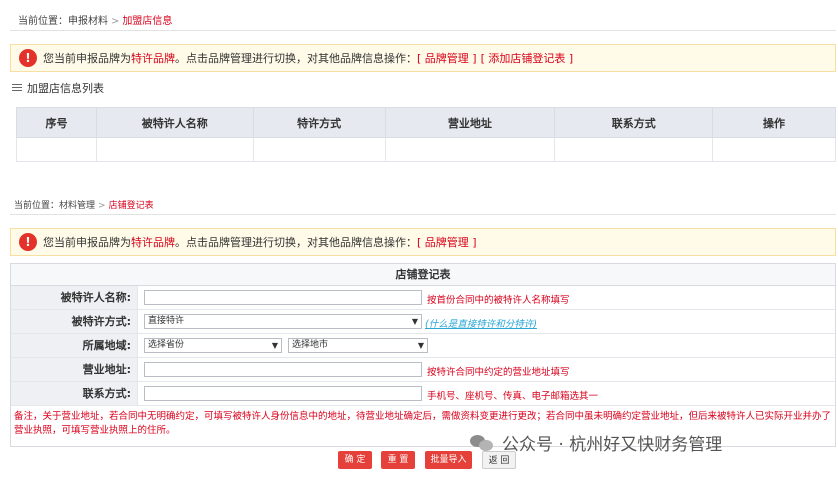 This screenshot has width=838, height=478. What do you see at coordinates (213, 345) in the screenshot?
I see `province-select: 选择省份 ▼` at bounding box center [213, 345].